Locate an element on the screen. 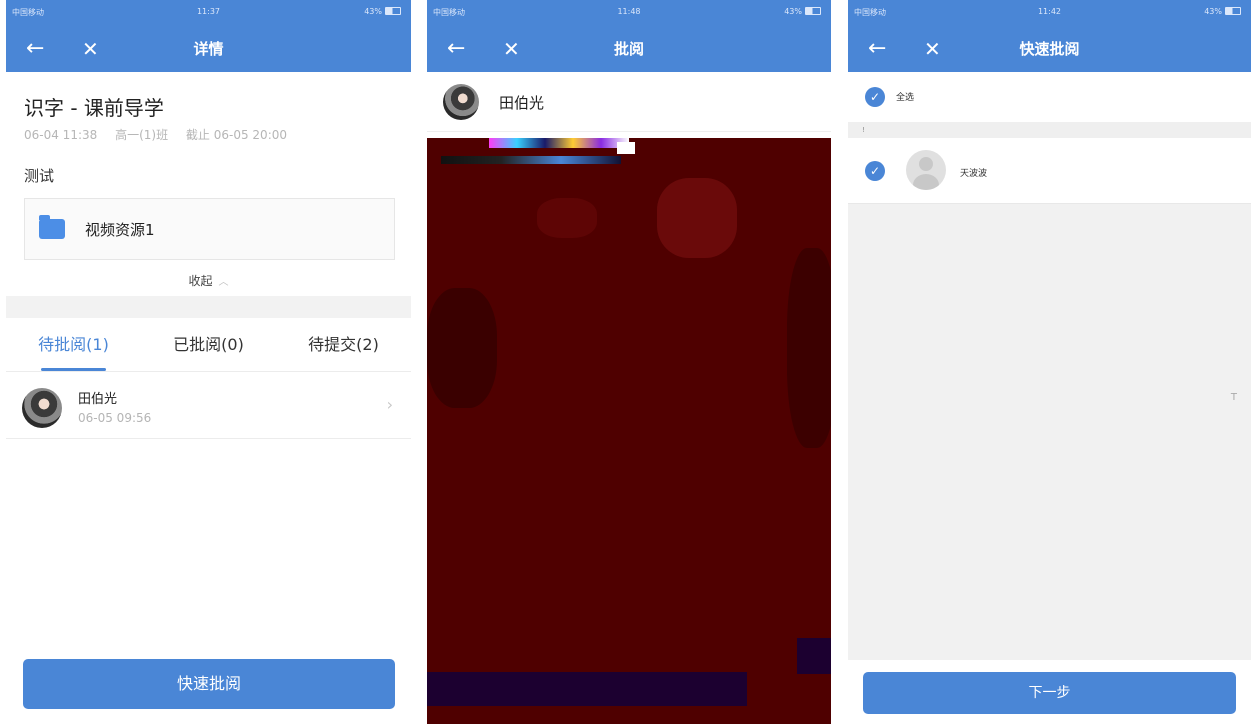 The width and height of the screenshot is (1251, 724). collapse-toggle: 收起 ︿ is located at coordinates (208, 280).